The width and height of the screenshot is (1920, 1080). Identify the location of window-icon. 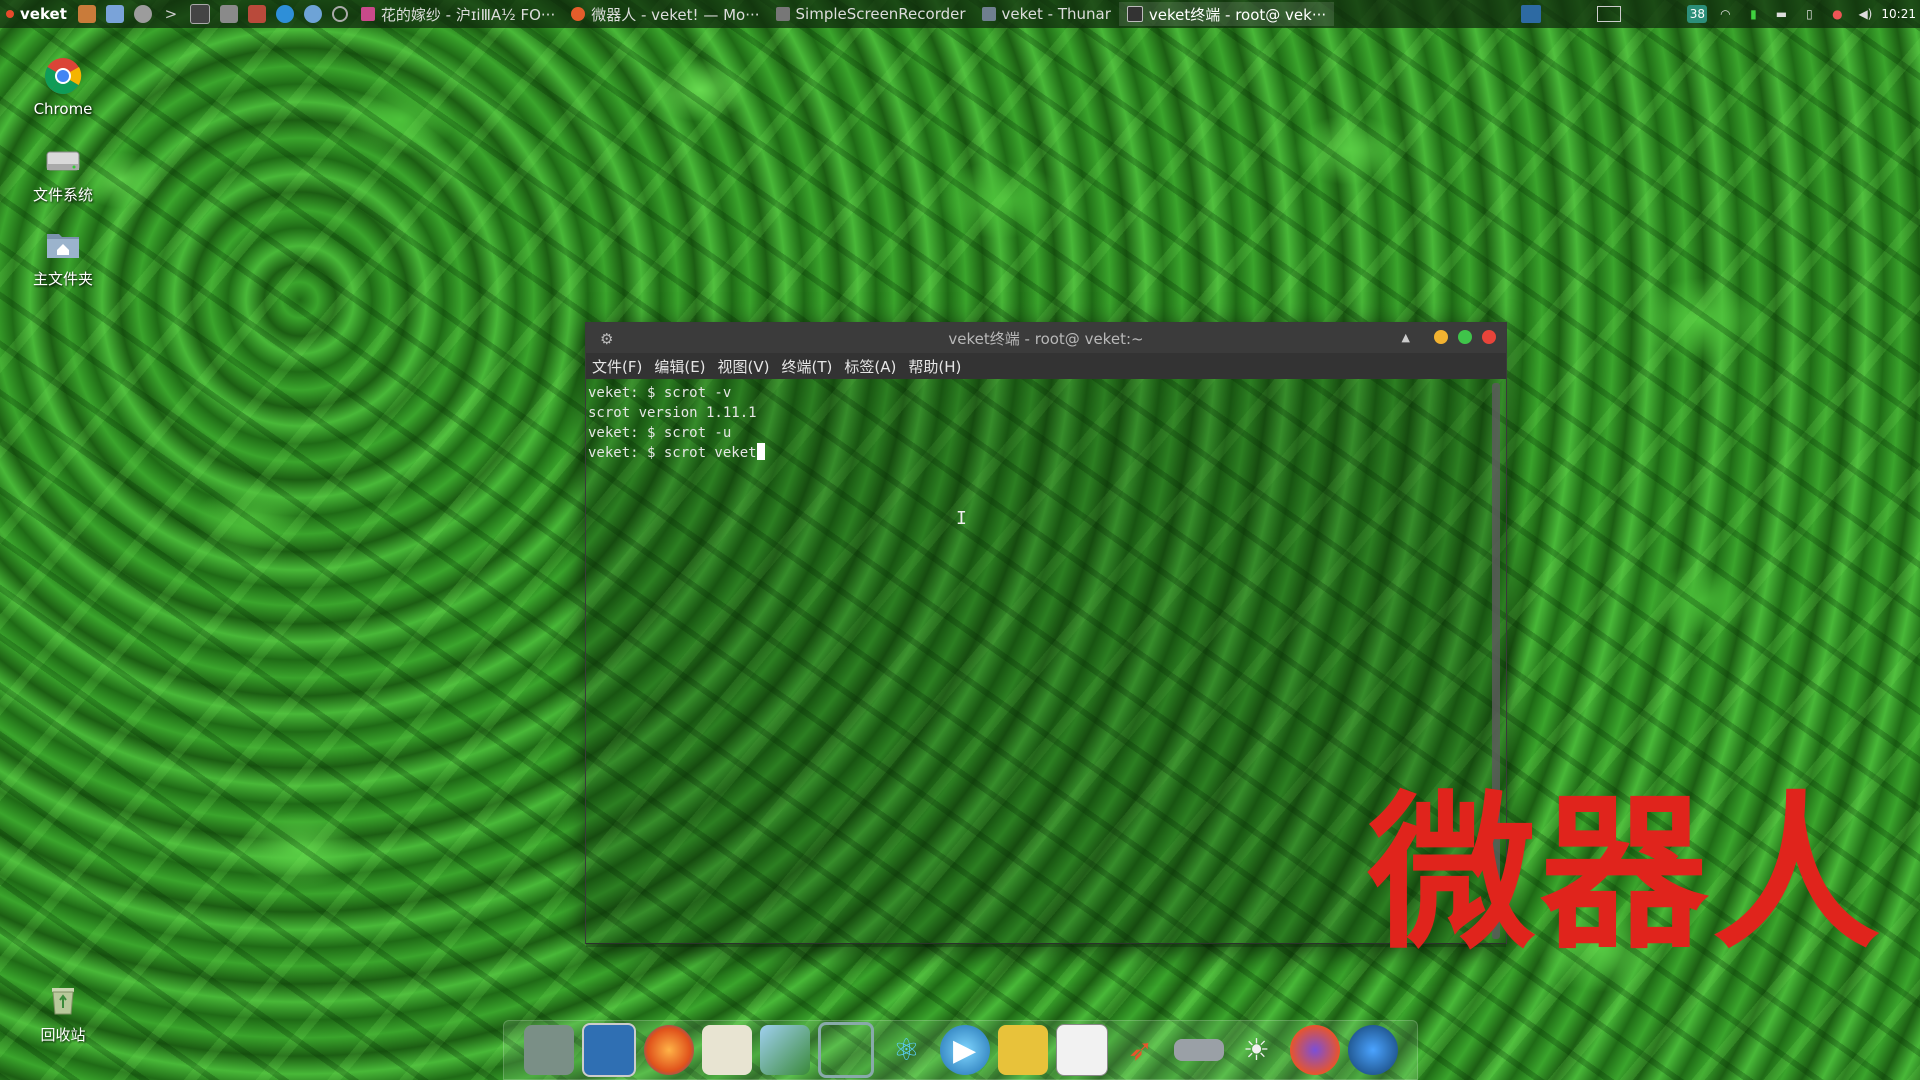
(1609, 14).